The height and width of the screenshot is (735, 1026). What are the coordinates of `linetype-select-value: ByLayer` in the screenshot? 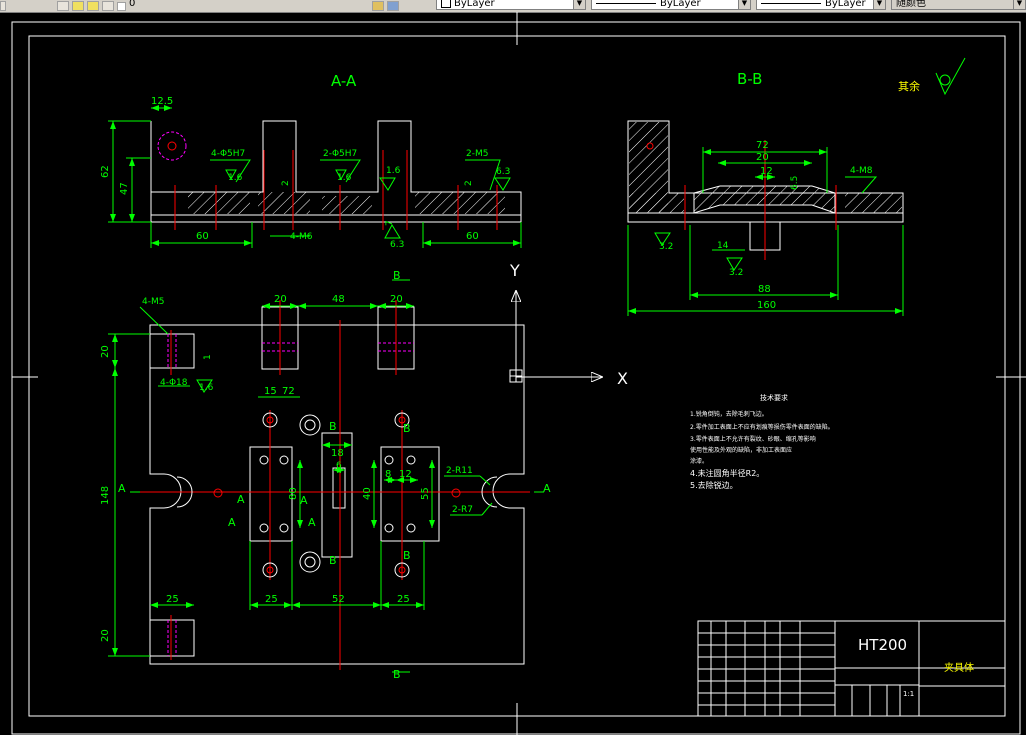 It's located at (680, 4).